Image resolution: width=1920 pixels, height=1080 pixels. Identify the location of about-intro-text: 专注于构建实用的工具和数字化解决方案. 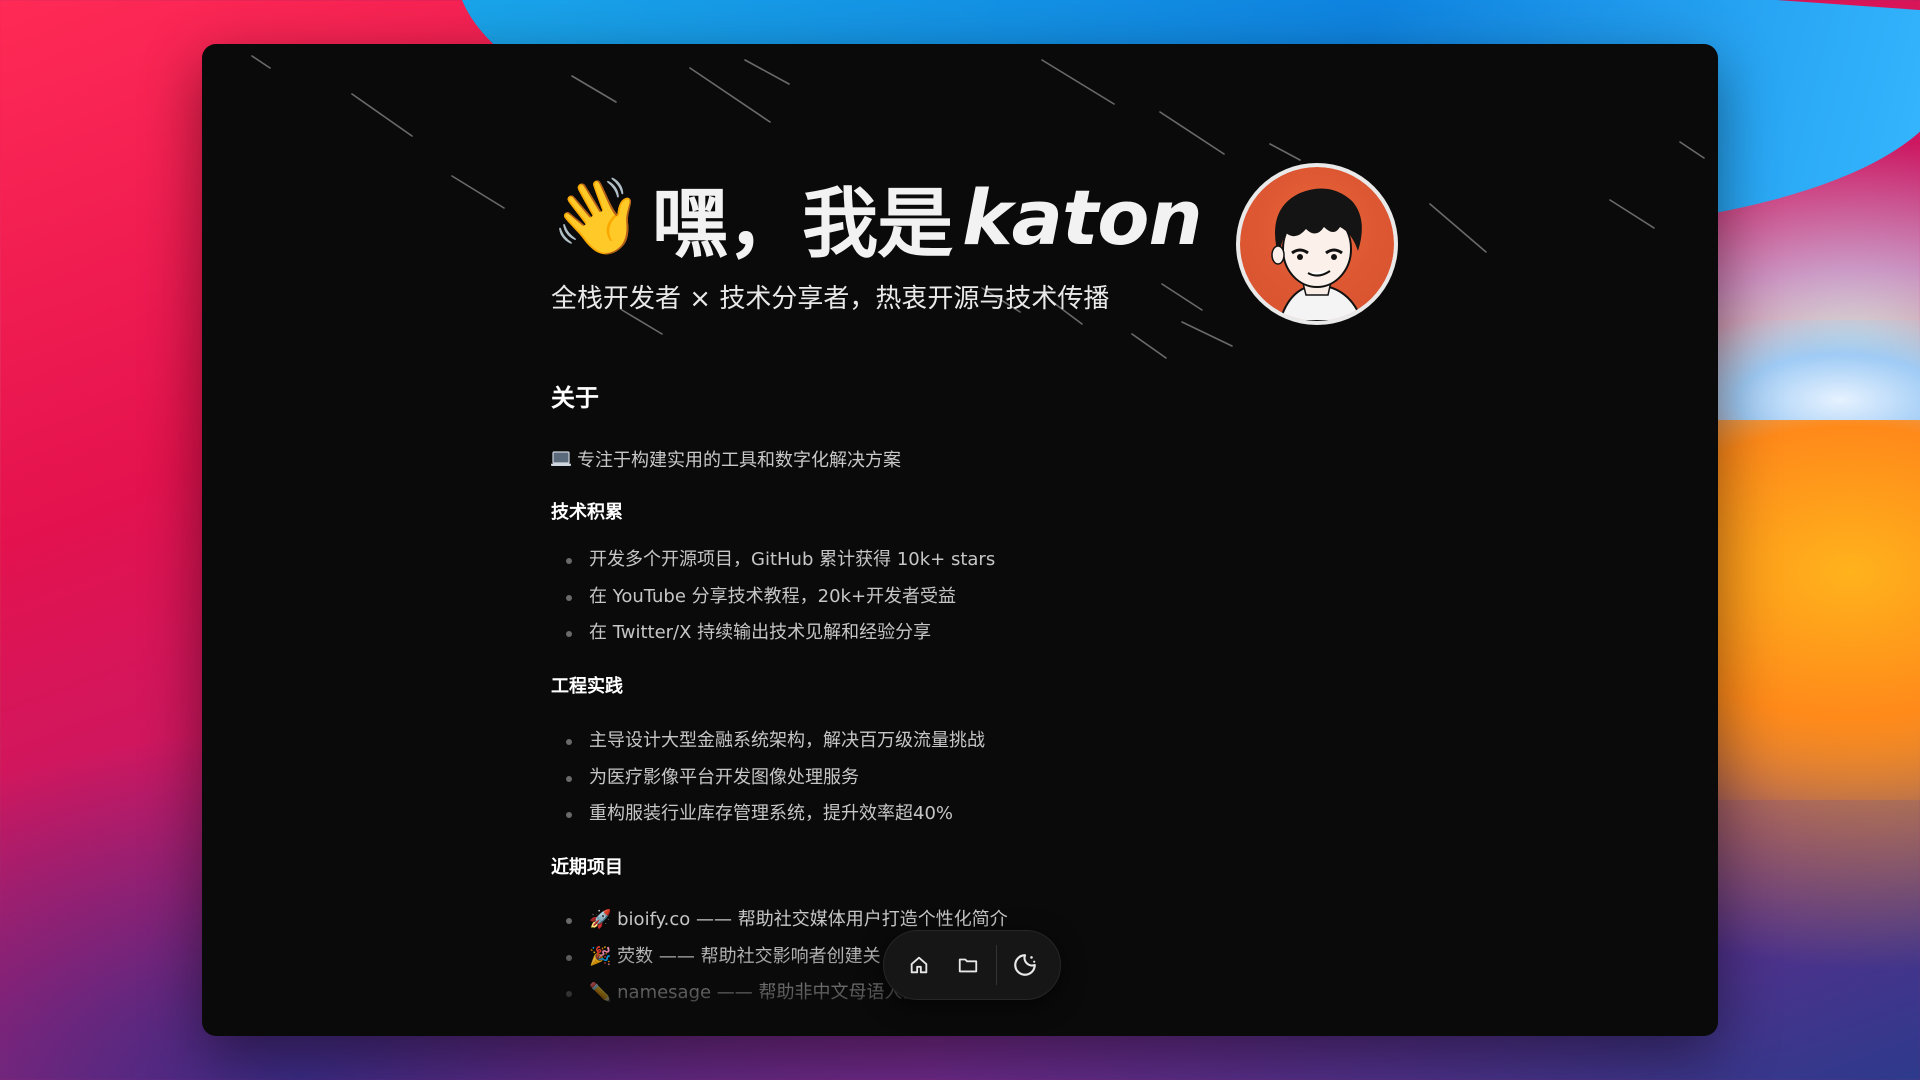
(739, 460).